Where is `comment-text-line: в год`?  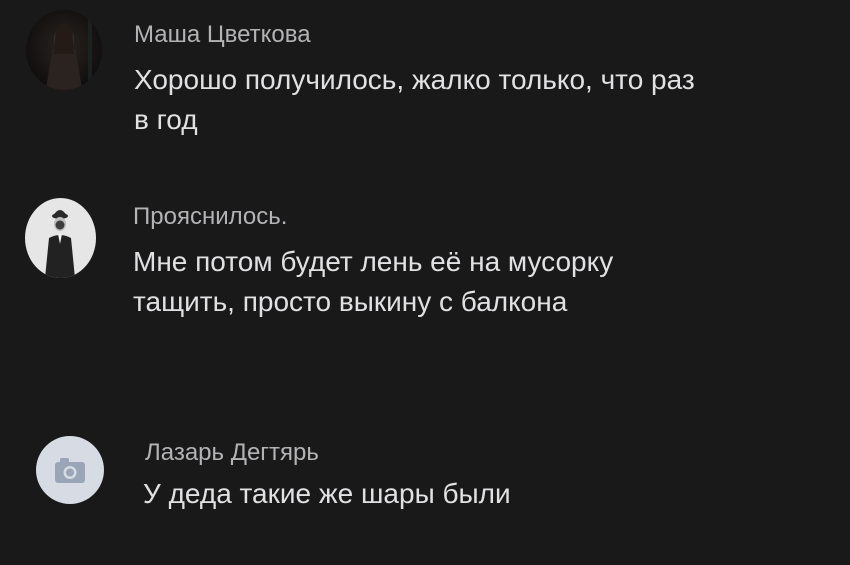
comment-text-line: в год is located at coordinates (166, 119).